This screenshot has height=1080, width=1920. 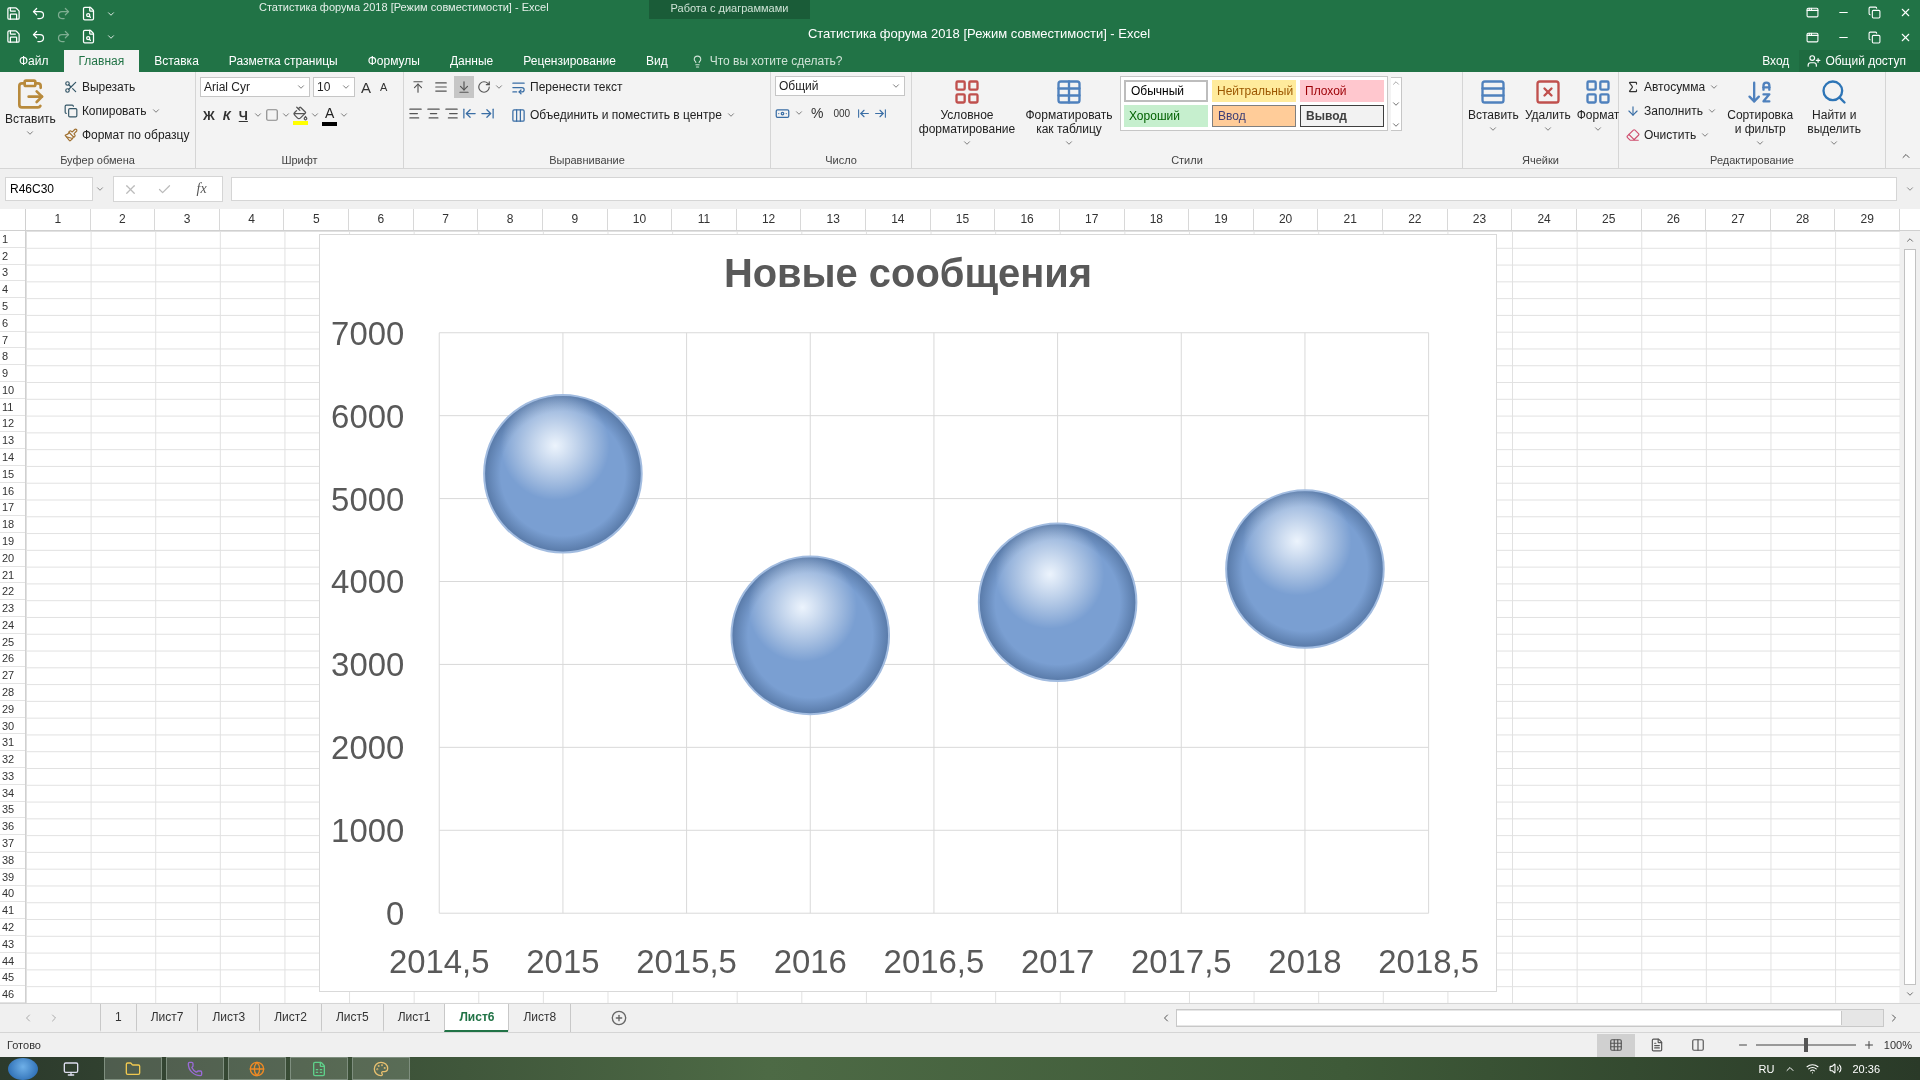 I want to click on bold-button: Ж, so click(x=209, y=115).